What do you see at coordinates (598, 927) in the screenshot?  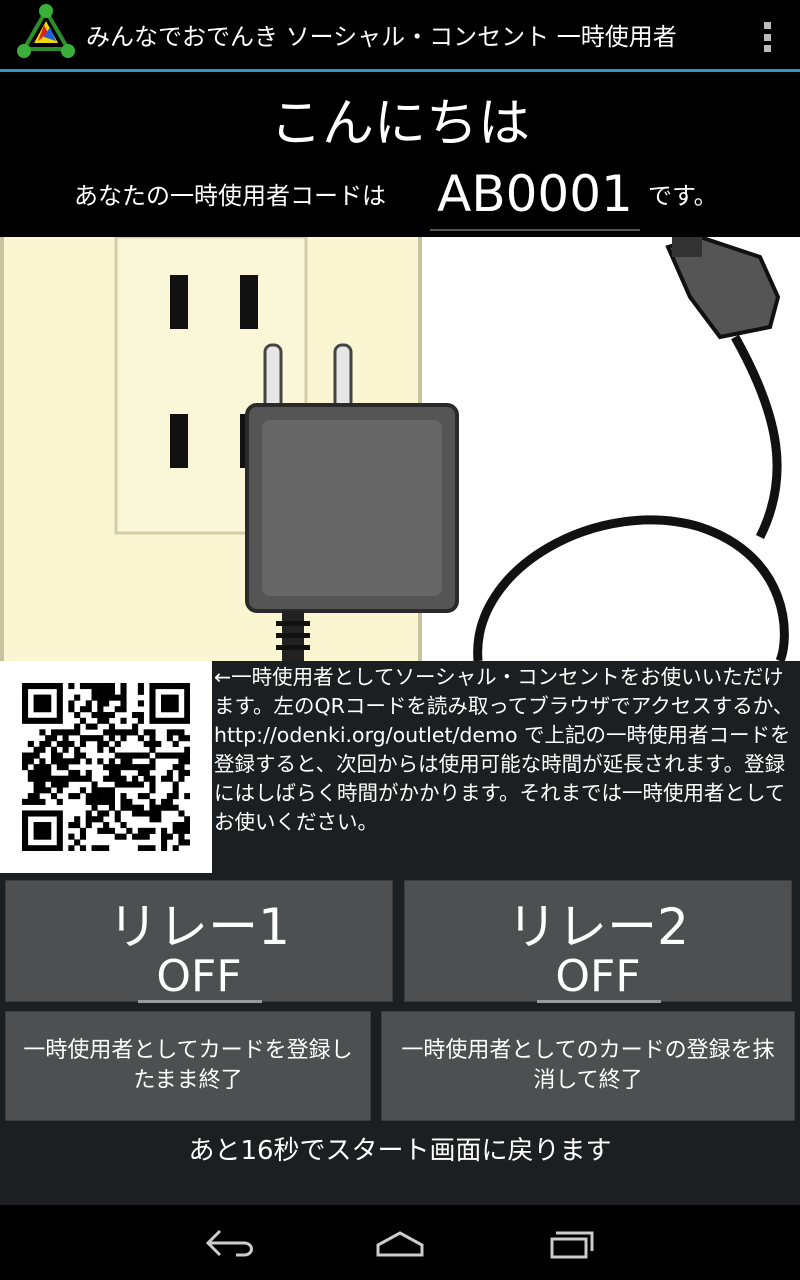 I see `relay2-label: リレー2` at bounding box center [598, 927].